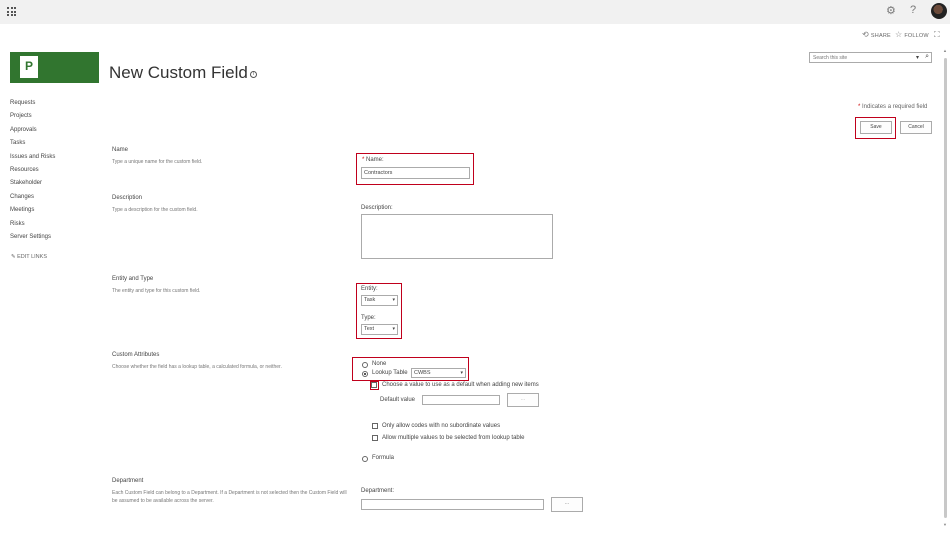 The width and height of the screenshot is (950, 534). I want to click on required-note: * Indicates a required field, so click(893, 107).